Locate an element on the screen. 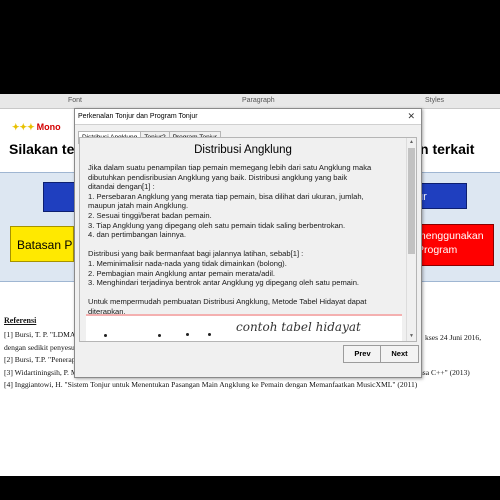  document-logo: ✦✦✦ Mono is located at coordinates (36, 127).